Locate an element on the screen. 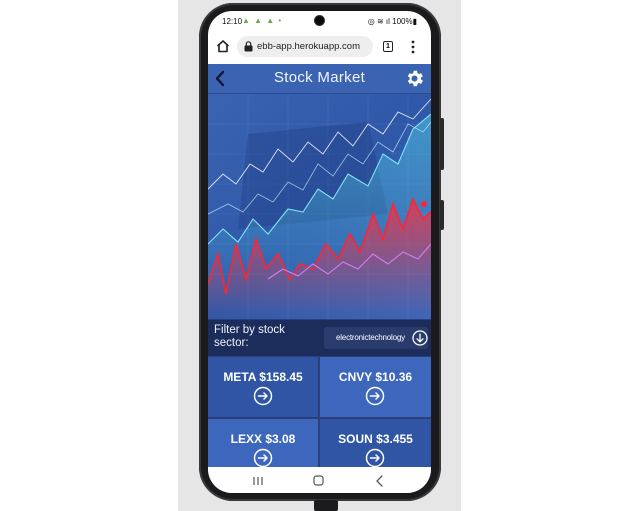 This screenshot has width=638, height=511. home-icon is located at coordinates (223, 46).